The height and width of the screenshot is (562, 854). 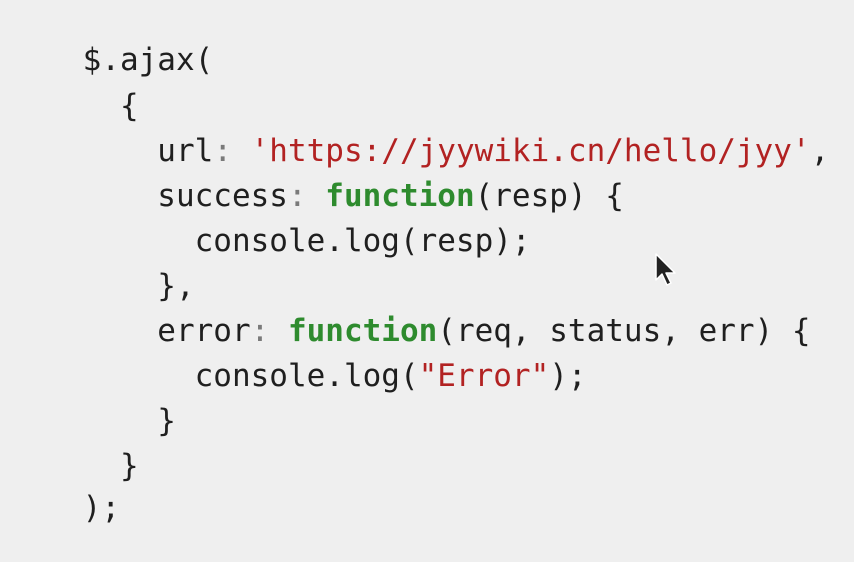 What do you see at coordinates (665, 269) in the screenshot?
I see `mouse-pointer-icon` at bounding box center [665, 269].